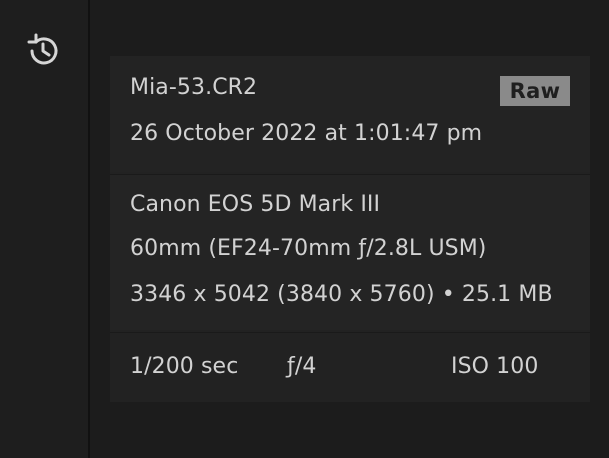 This screenshot has height=458, width=609. Describe the element at coordinates (194, 87) in the screenshot. I see `filename: Mia-53.CR2` at that location.